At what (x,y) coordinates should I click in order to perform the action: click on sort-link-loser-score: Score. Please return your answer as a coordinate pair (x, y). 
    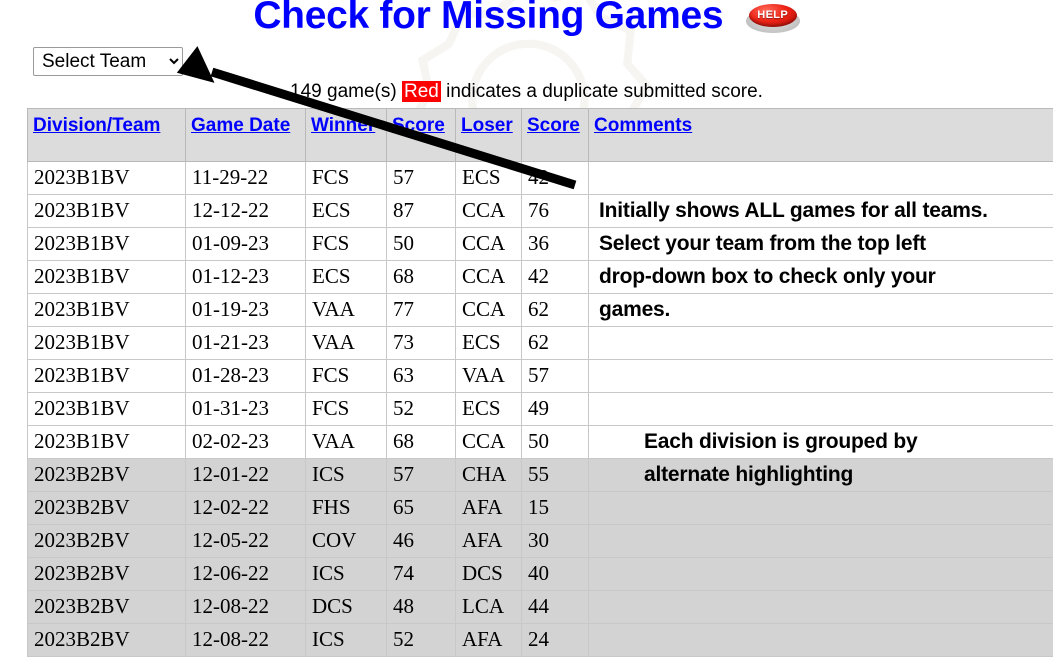
    Looking at the image, I should click on (553, 126).